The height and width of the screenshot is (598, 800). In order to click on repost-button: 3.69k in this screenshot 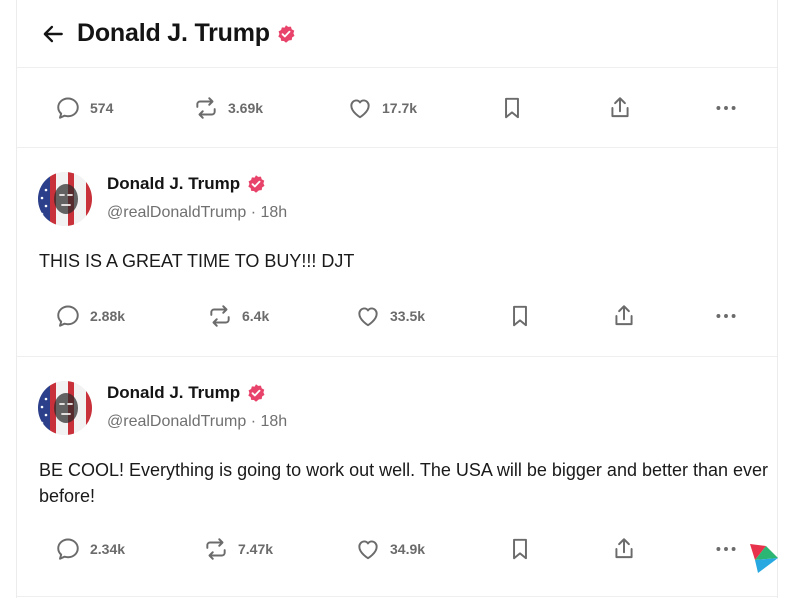, I will do `click(228, 108)`.